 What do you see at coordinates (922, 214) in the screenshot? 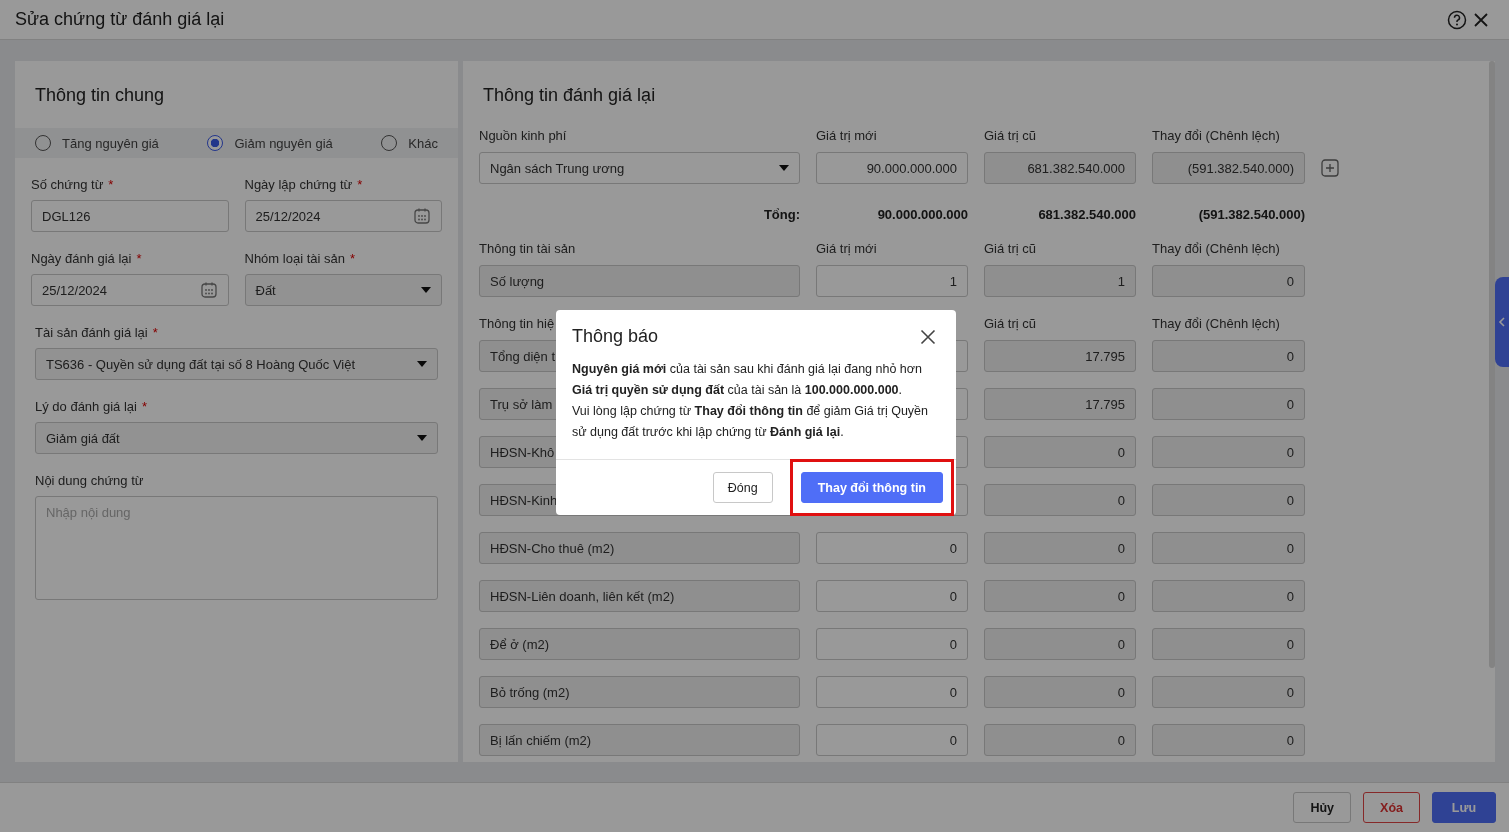
I see `total-value: 90.000.000.000` at bounding box center [922, 214].